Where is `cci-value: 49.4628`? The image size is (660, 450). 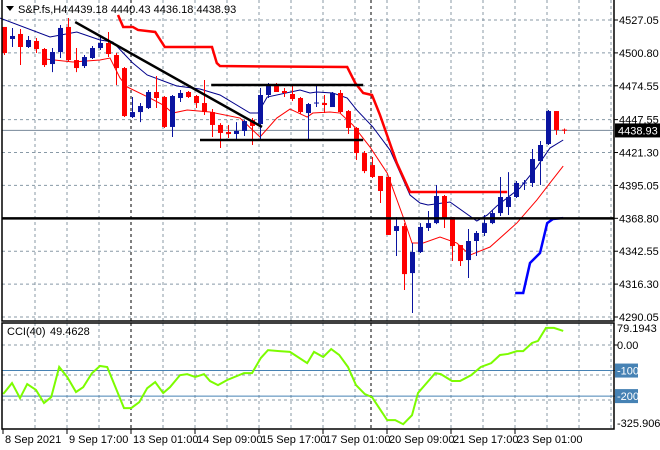
cci-value: 49.4628 is located at coordinates (70, 332).